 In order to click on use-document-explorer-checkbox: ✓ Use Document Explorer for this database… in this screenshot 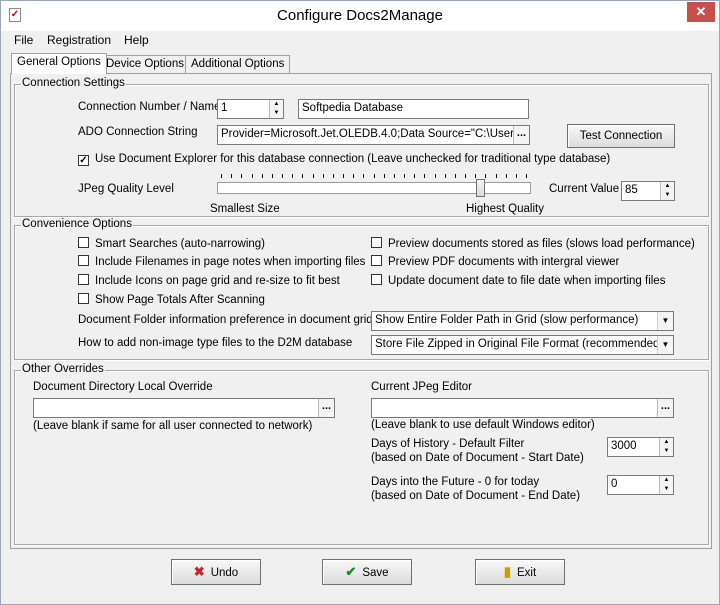, I will do `click(344, 159)`.